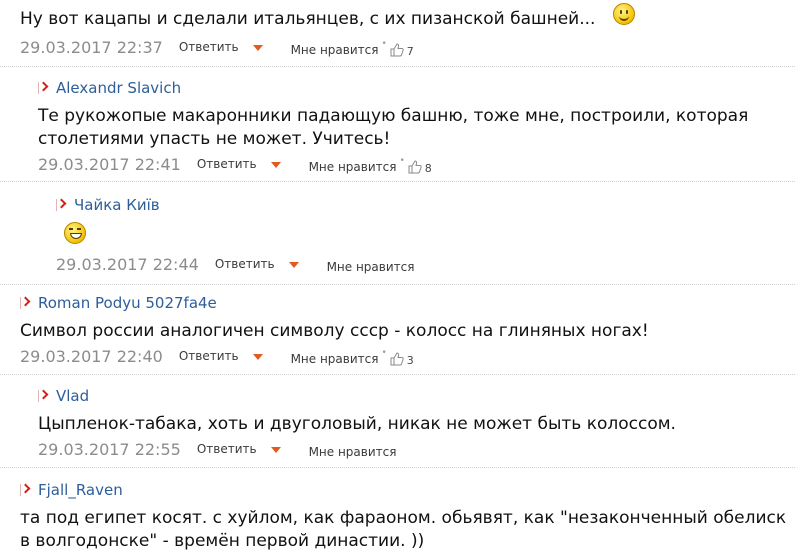  What do you see at coordinates (91, 356) in the screenshot?
I see `comment-date: 29.03.2017 22:40` at bounding box center [91, 356].